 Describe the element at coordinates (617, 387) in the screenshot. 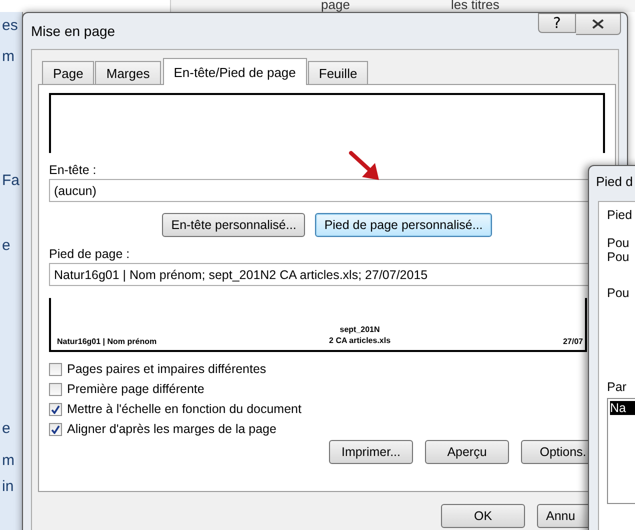

I see `section-label: Par` at that location.